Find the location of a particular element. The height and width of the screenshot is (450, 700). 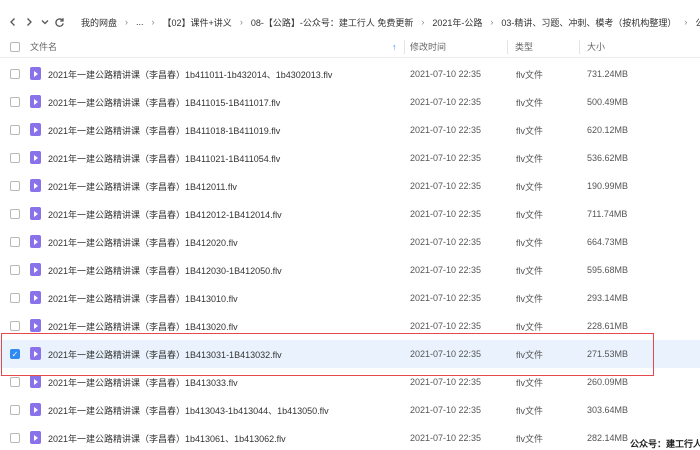

chevron-right-icon is located at coordinates (29, 22).